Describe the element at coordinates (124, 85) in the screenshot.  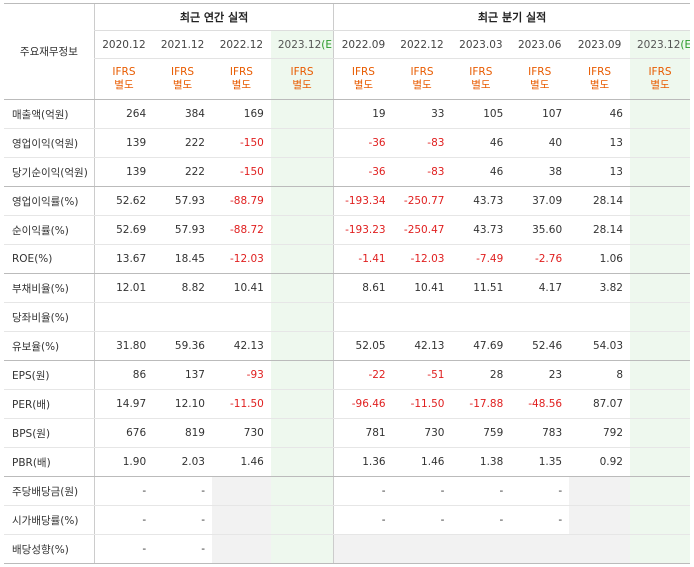
I see `separate-label: 별도` at that location.